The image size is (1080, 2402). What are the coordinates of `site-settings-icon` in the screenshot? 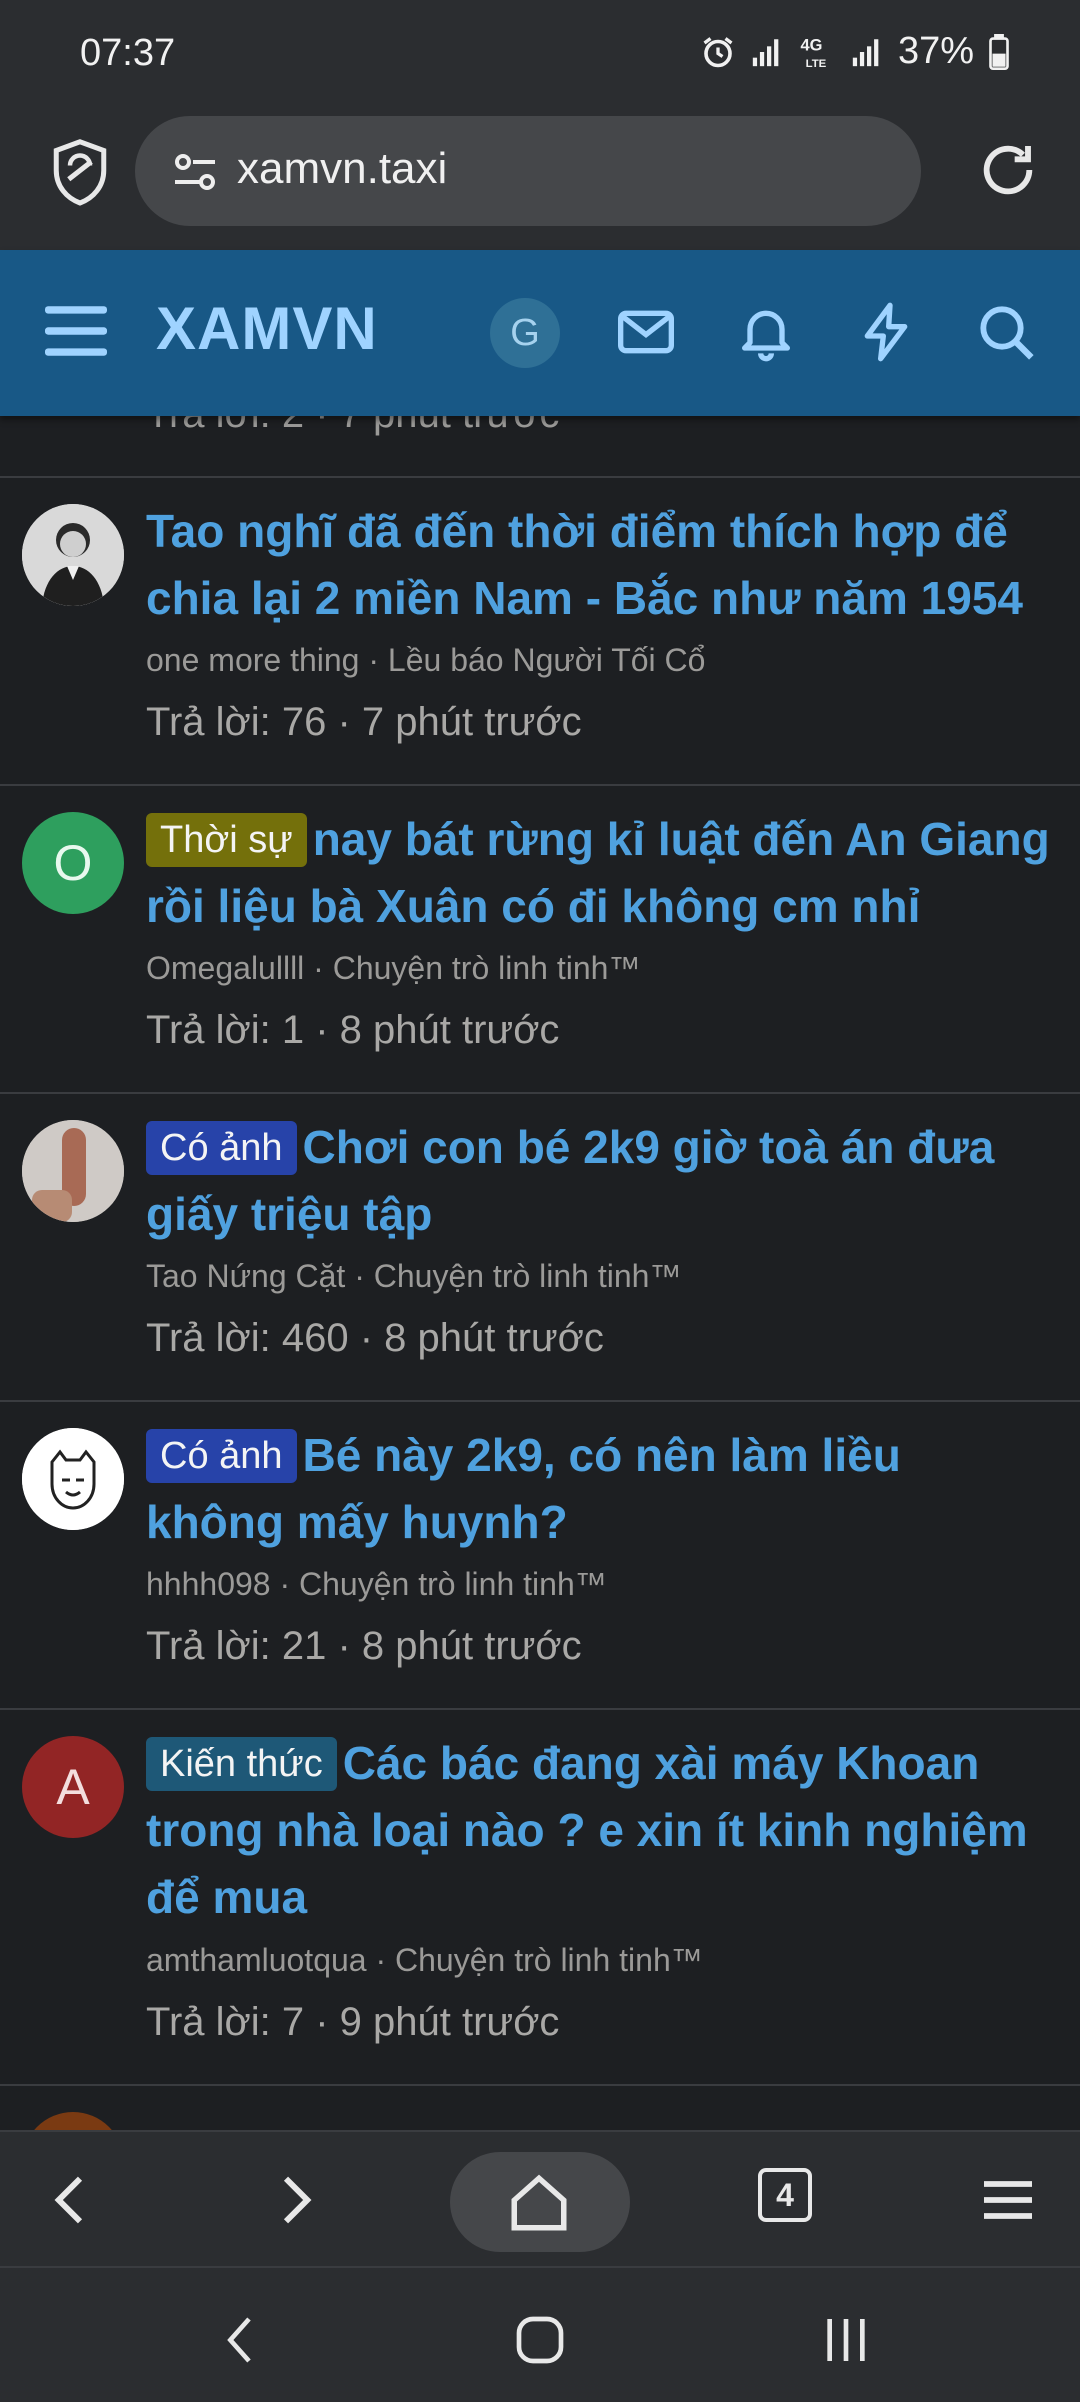 It's located at (195, 172).